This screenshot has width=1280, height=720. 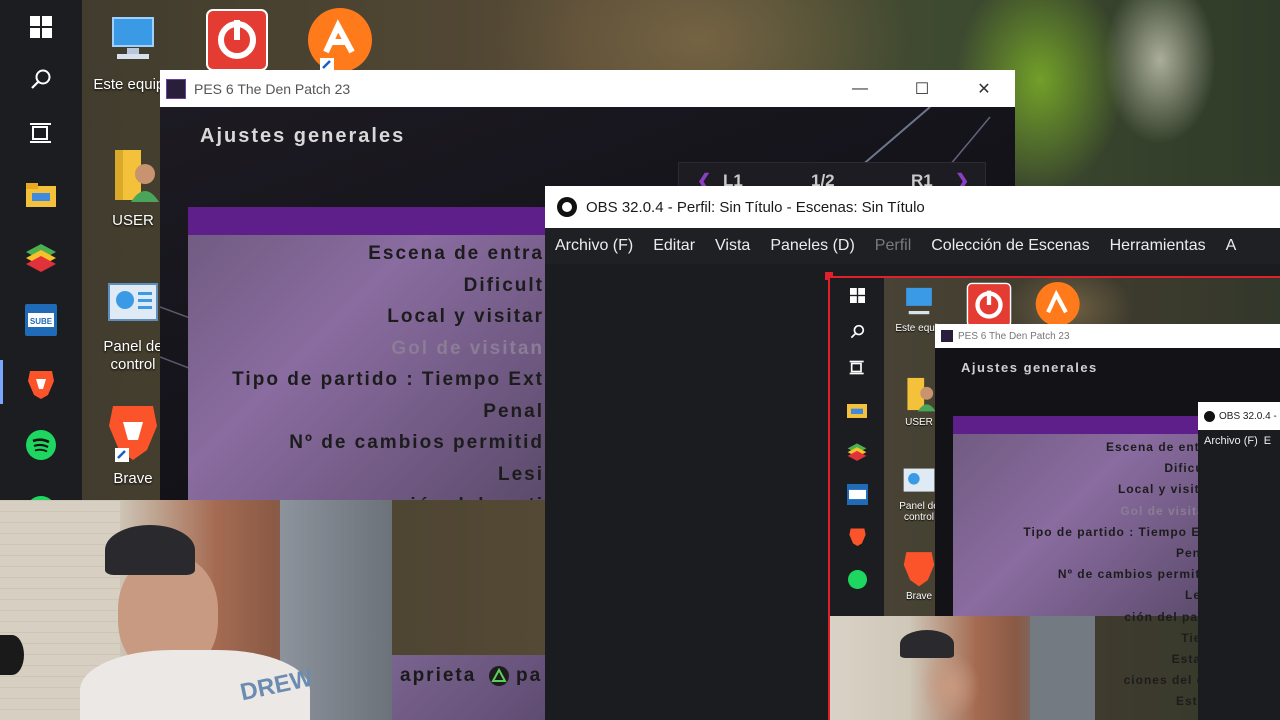 What do you see at coordinates (41, 195) in the screenshot?
I see `file-explorer-icon` at bounding box center [41, 195].